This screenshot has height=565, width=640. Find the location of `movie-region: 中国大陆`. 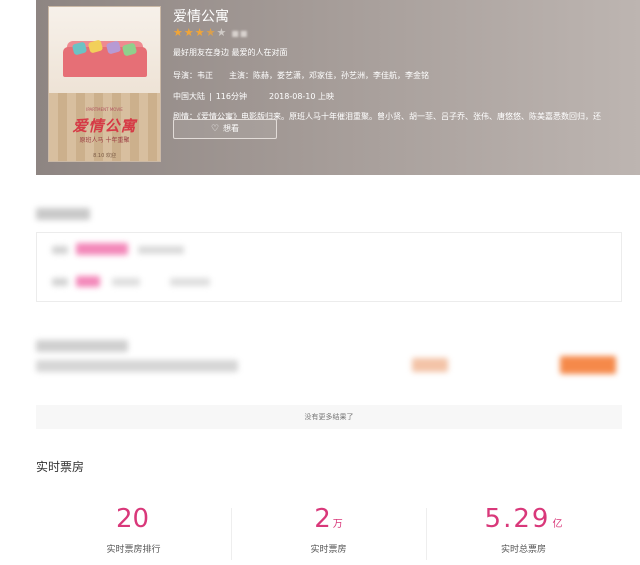

movie-region: 中国大陆 is located at coordinates (189, 96).